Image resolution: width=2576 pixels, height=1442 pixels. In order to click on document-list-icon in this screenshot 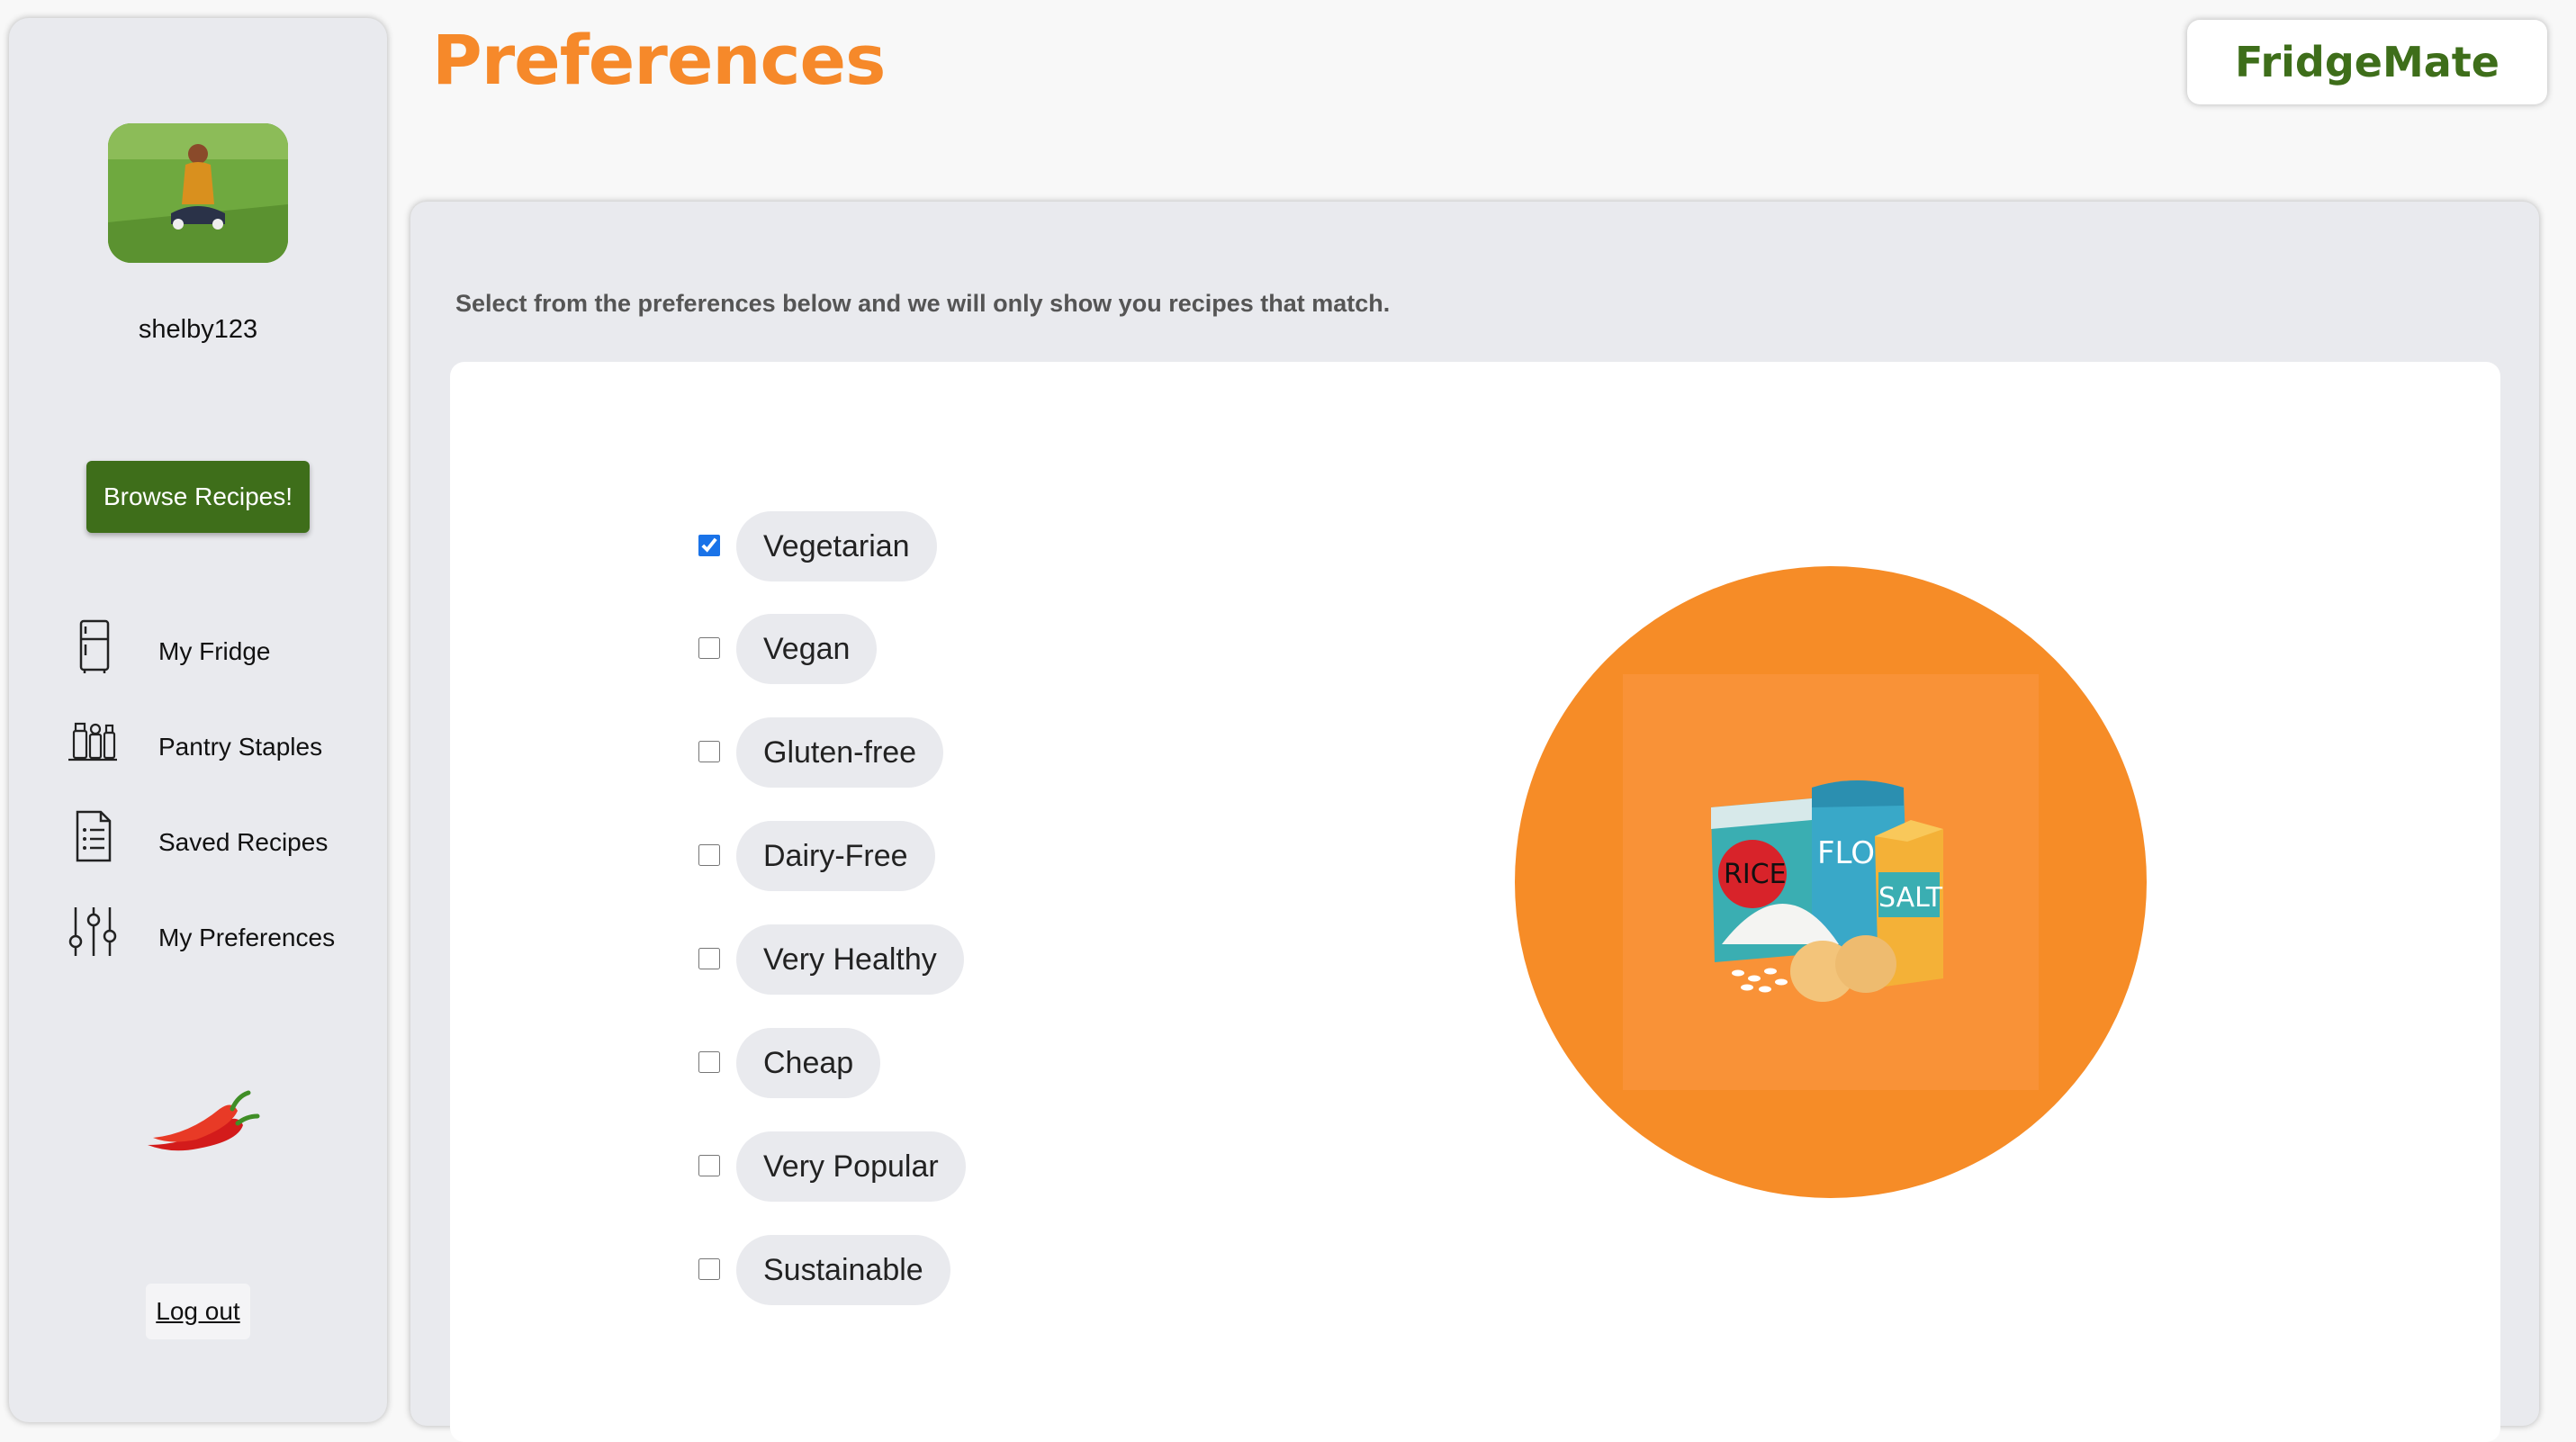, I will do `click(90, 836)`.